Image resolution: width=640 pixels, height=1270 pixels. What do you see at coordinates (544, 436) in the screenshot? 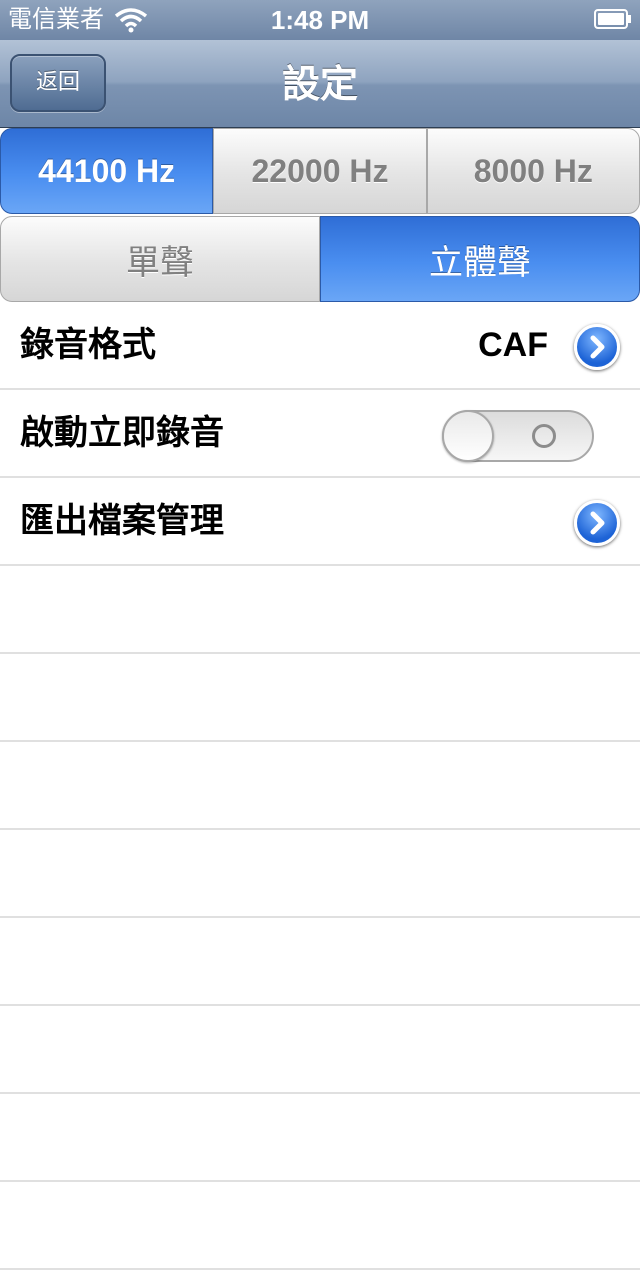
I see `toggle-off-icon` at bounding box center [544, 436].